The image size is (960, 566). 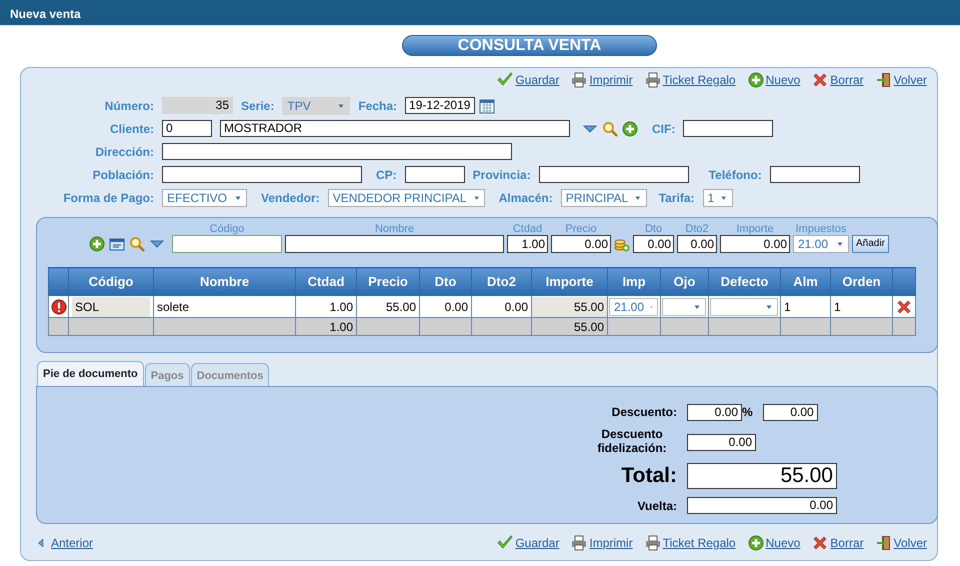 What do you see at coordinates (197, 105) in the screenshot?
I see `number-field: 35` at bounding box center [197, 105].